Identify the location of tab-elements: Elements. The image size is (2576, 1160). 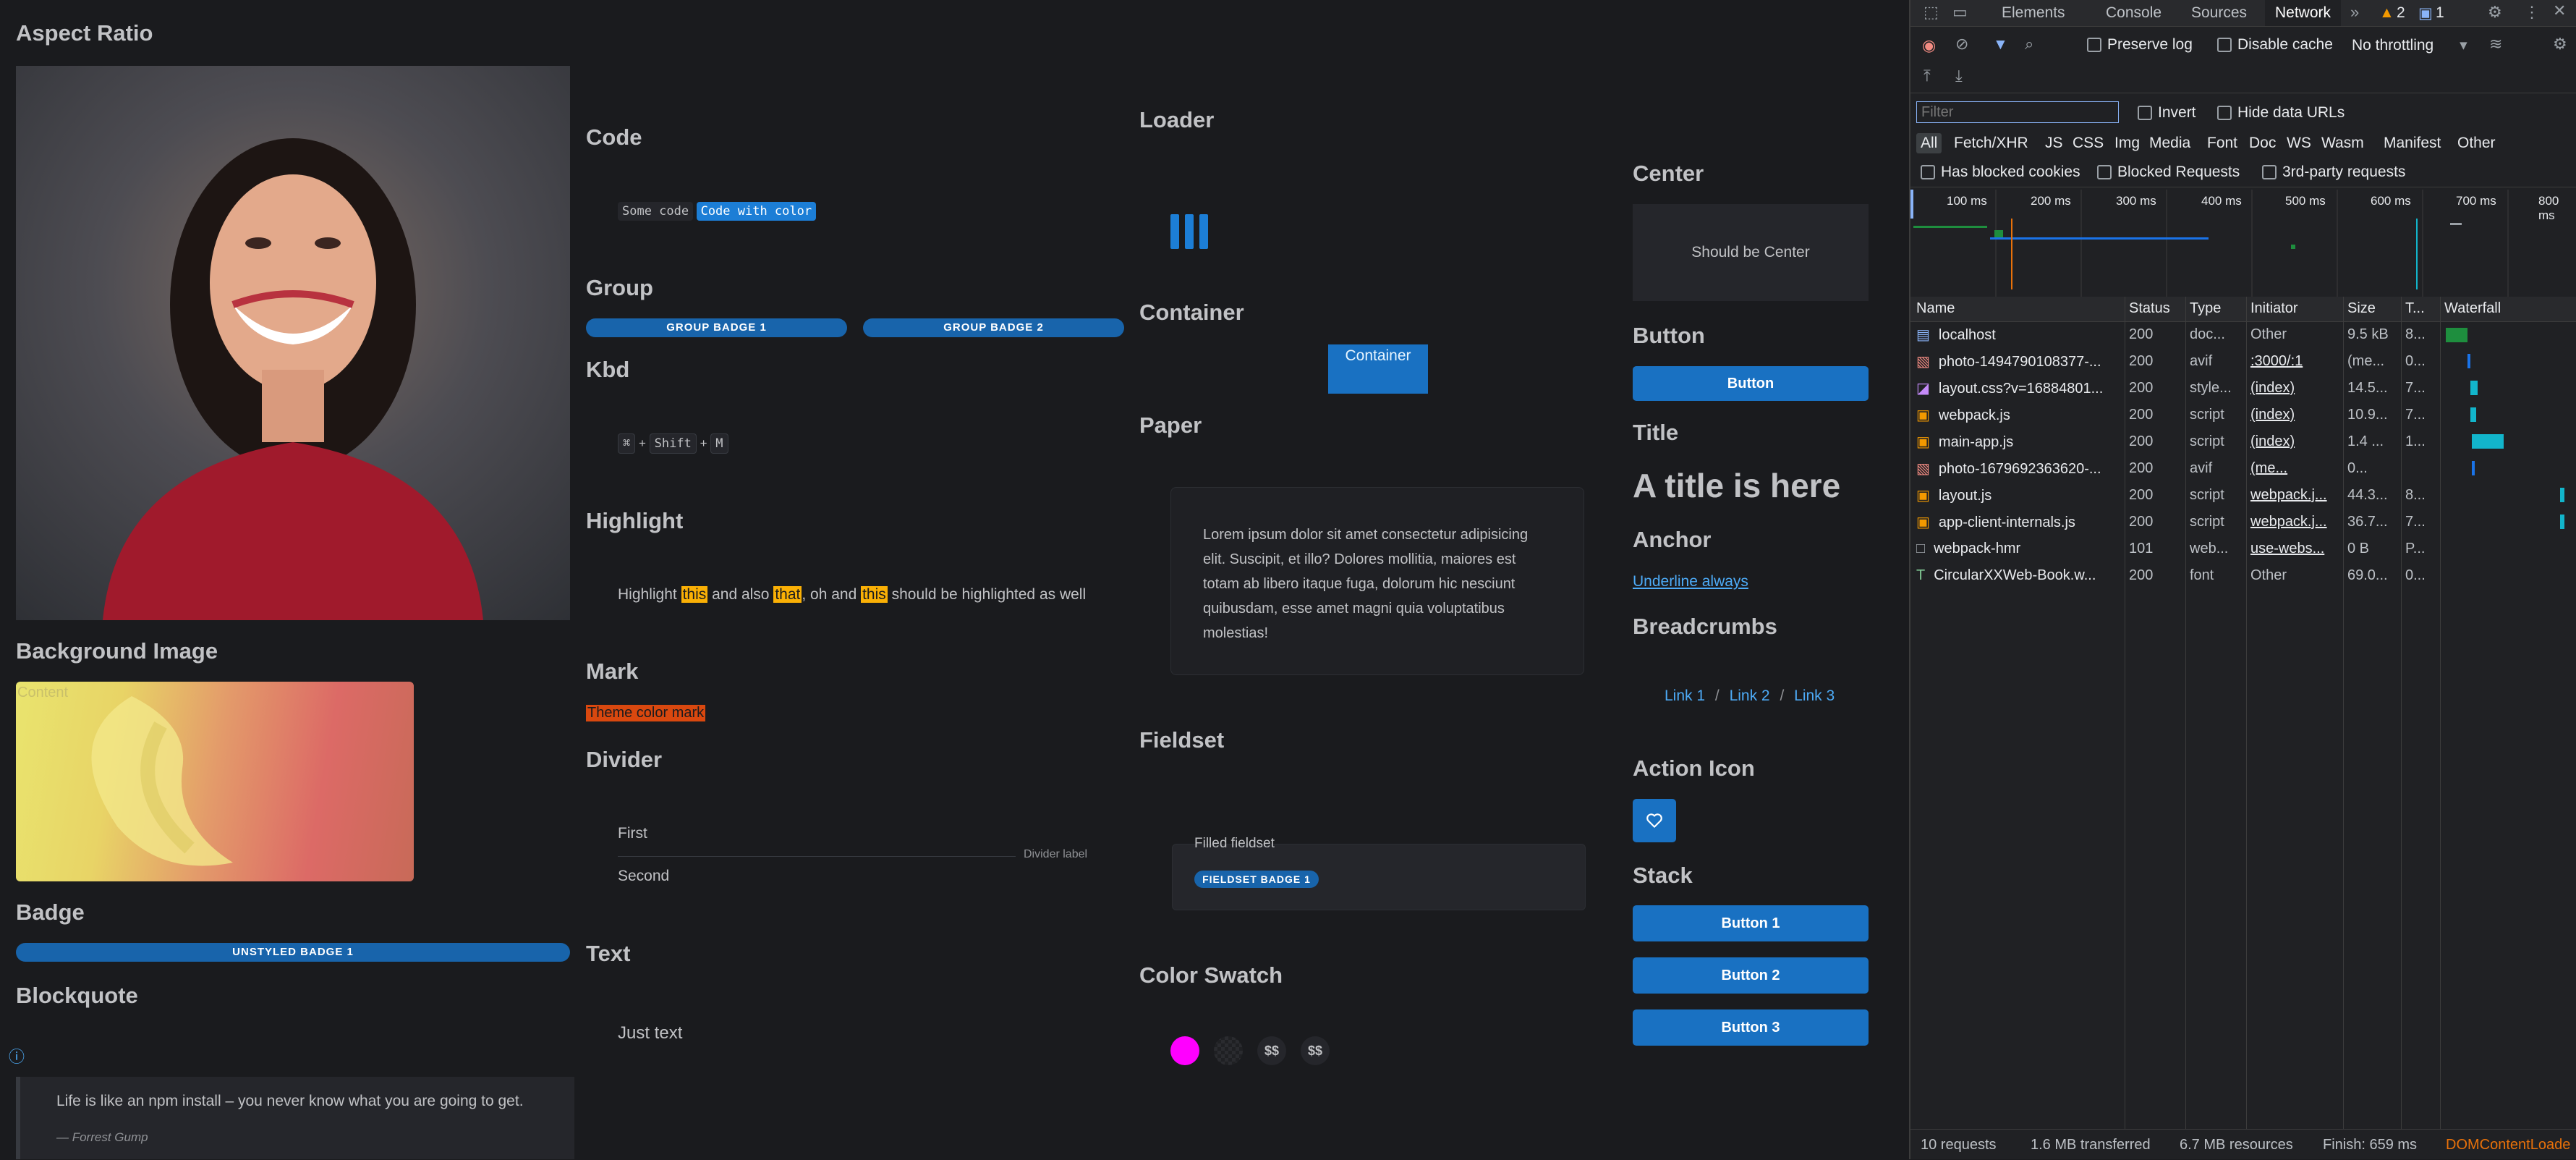
(2033, 13).